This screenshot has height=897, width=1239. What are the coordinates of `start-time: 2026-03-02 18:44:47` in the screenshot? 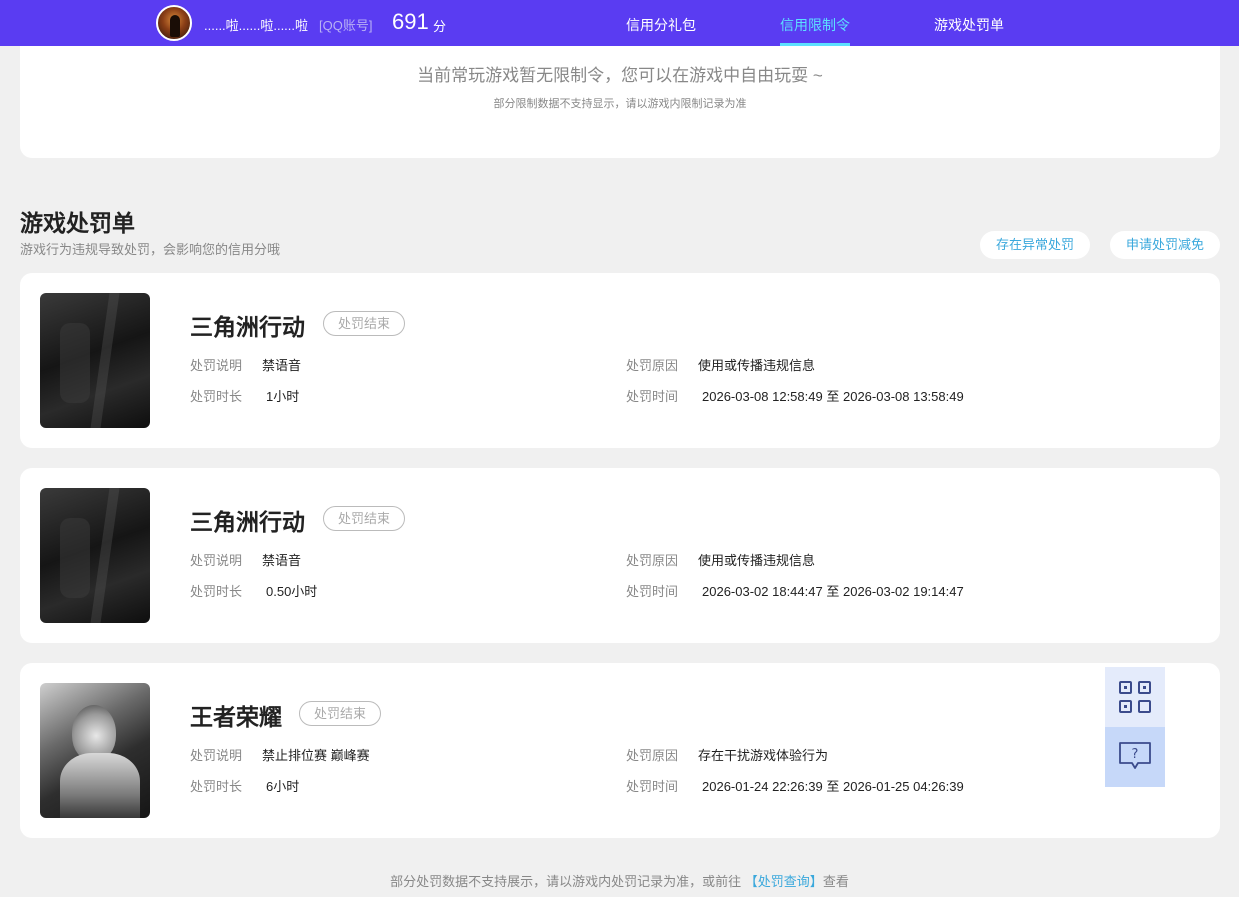 It's located at (762, 591).